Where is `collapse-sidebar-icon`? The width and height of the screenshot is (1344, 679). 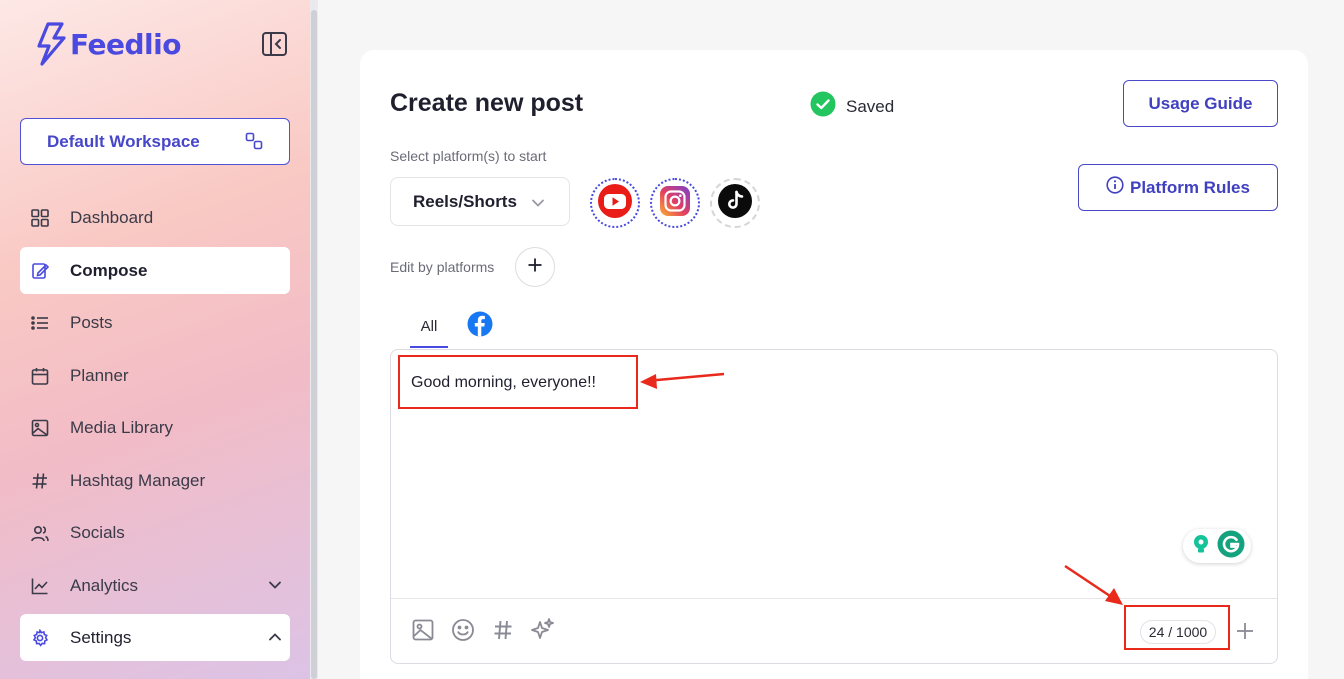
collapse-sidebar-icon is located at coordinates (274, 44).